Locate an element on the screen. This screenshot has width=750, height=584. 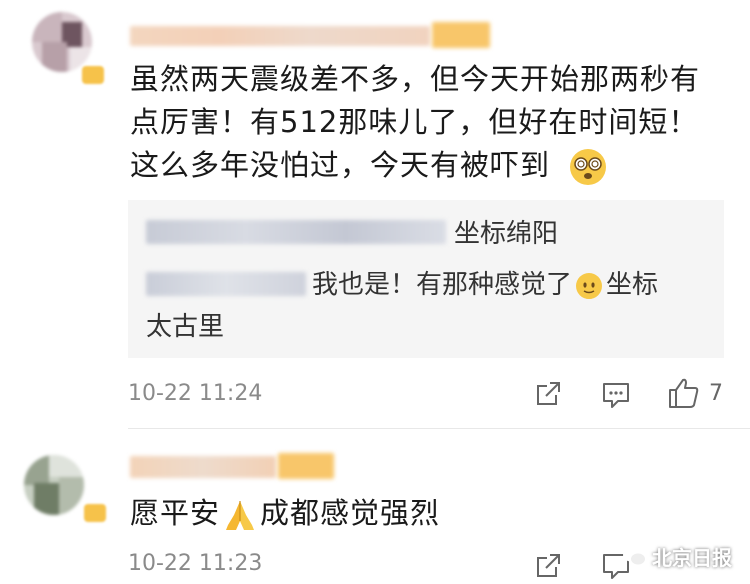
like-count: 7 is located at coordinates (716, 393).